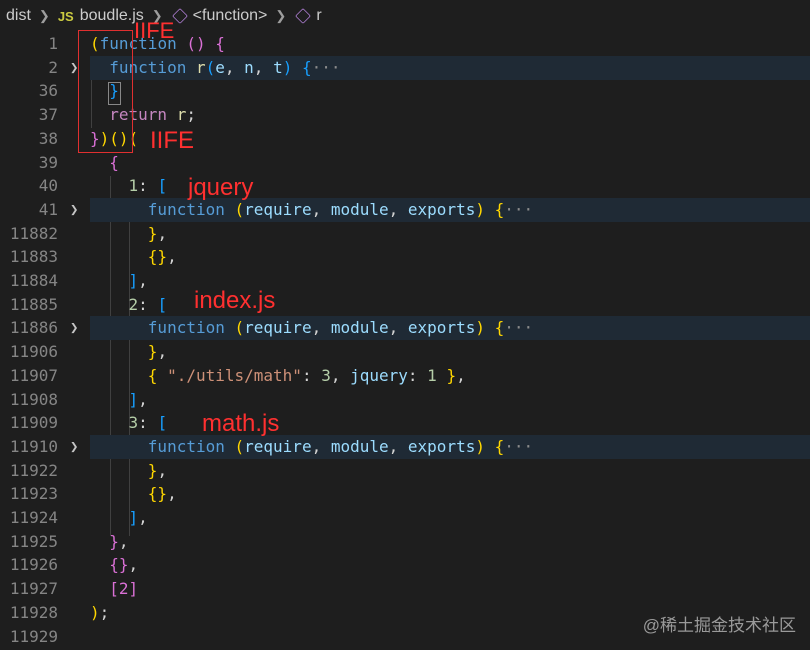 Image resolution: width=810 pixels, height=650 pixels. What do you see at coordinates (405, 305) in the screenshot?
I see `code-line: 11885 2: [` at bounding box center [405, 305].